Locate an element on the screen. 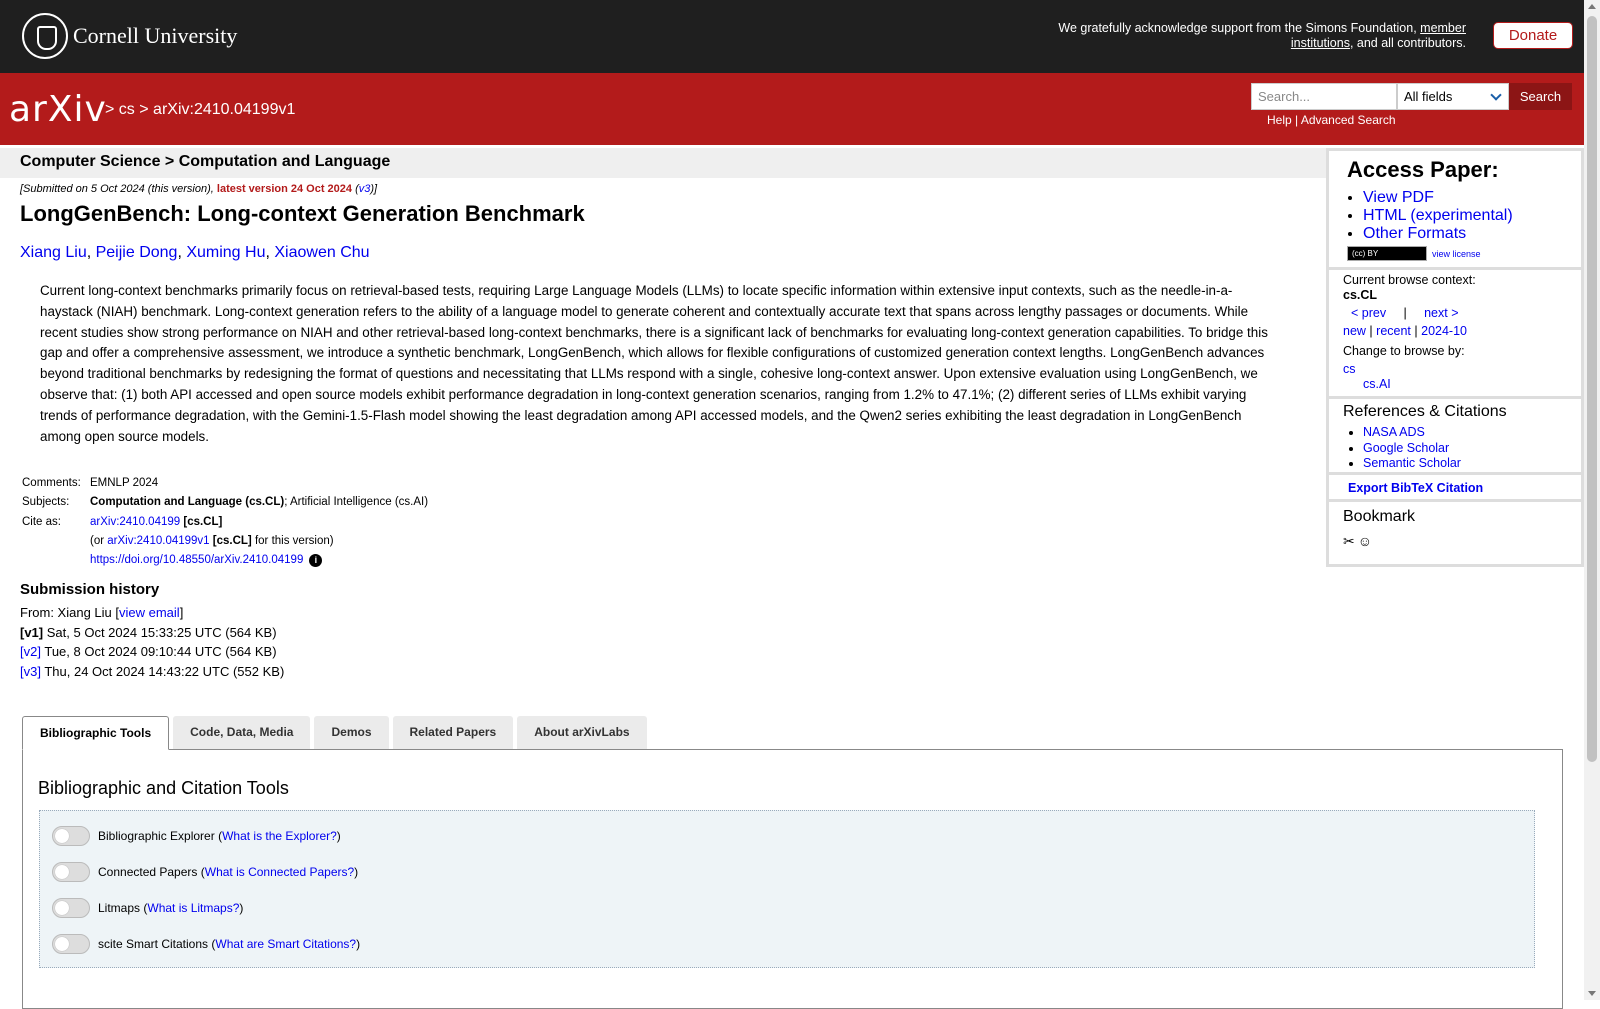  tab-about-arxivlabs: About arXivLabs is located at coordinates (582, 732).